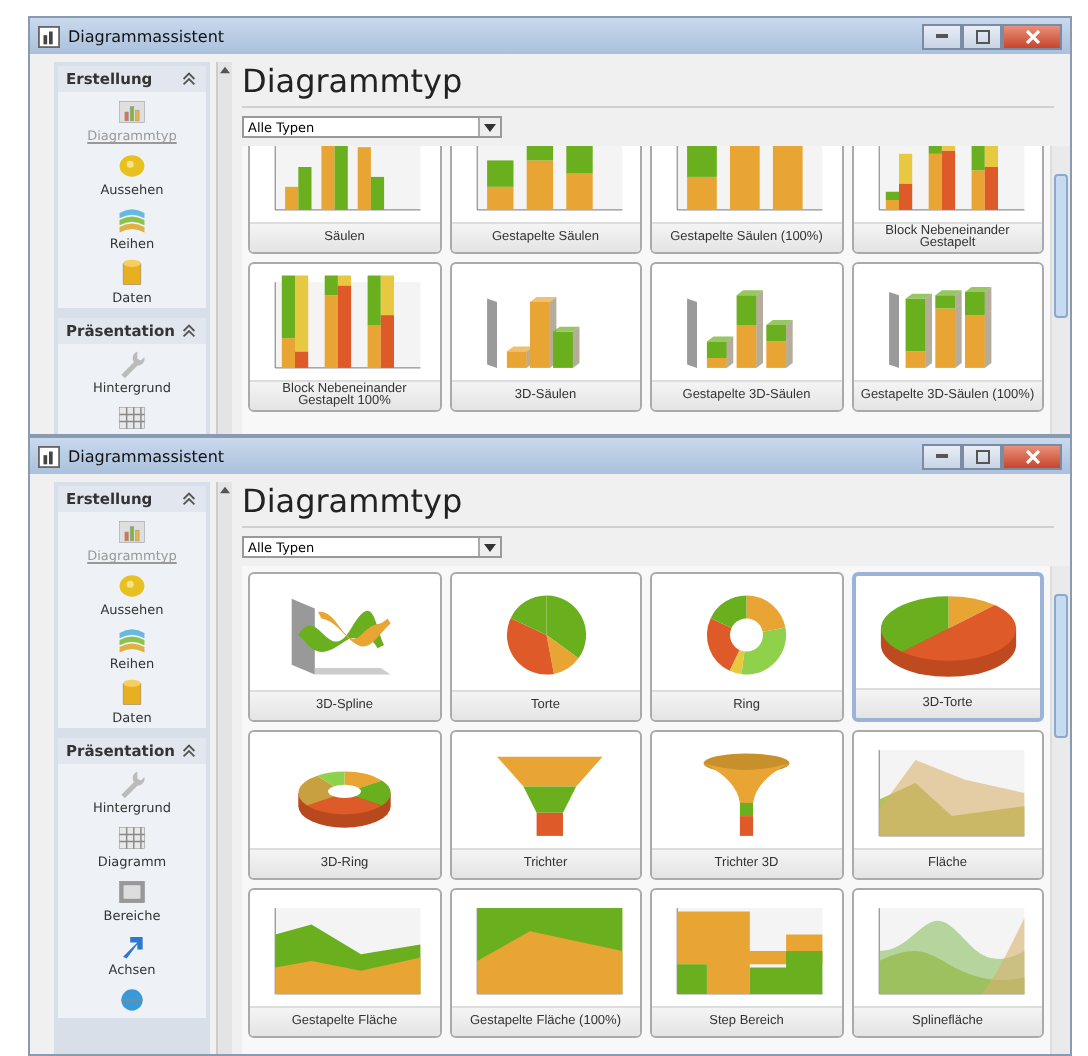  Describe the element at coordinates (132, 1000) in the screenshot. I see `globe-icon` at that location.